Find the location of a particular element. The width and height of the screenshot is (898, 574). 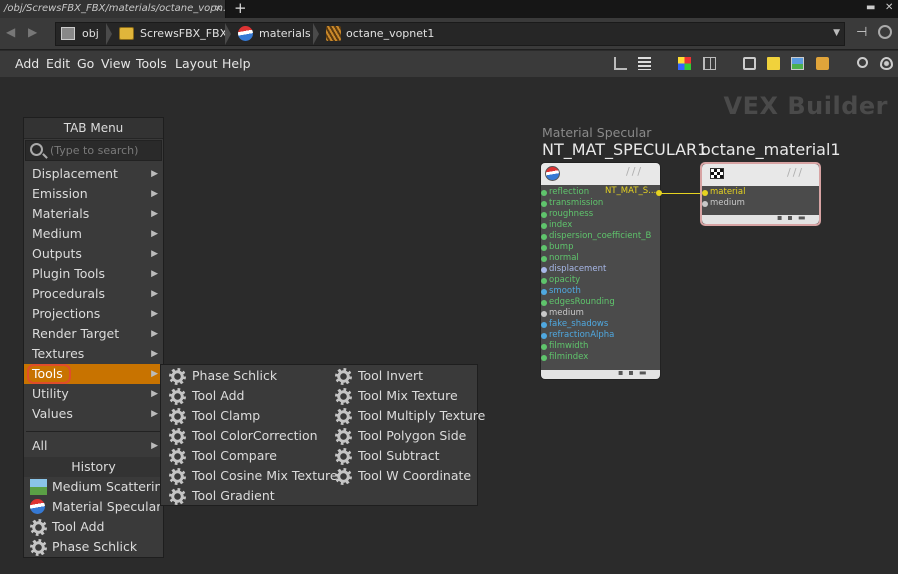

tab-menu-item-projections: Projections ▶ is located at coordinates (93, 314).